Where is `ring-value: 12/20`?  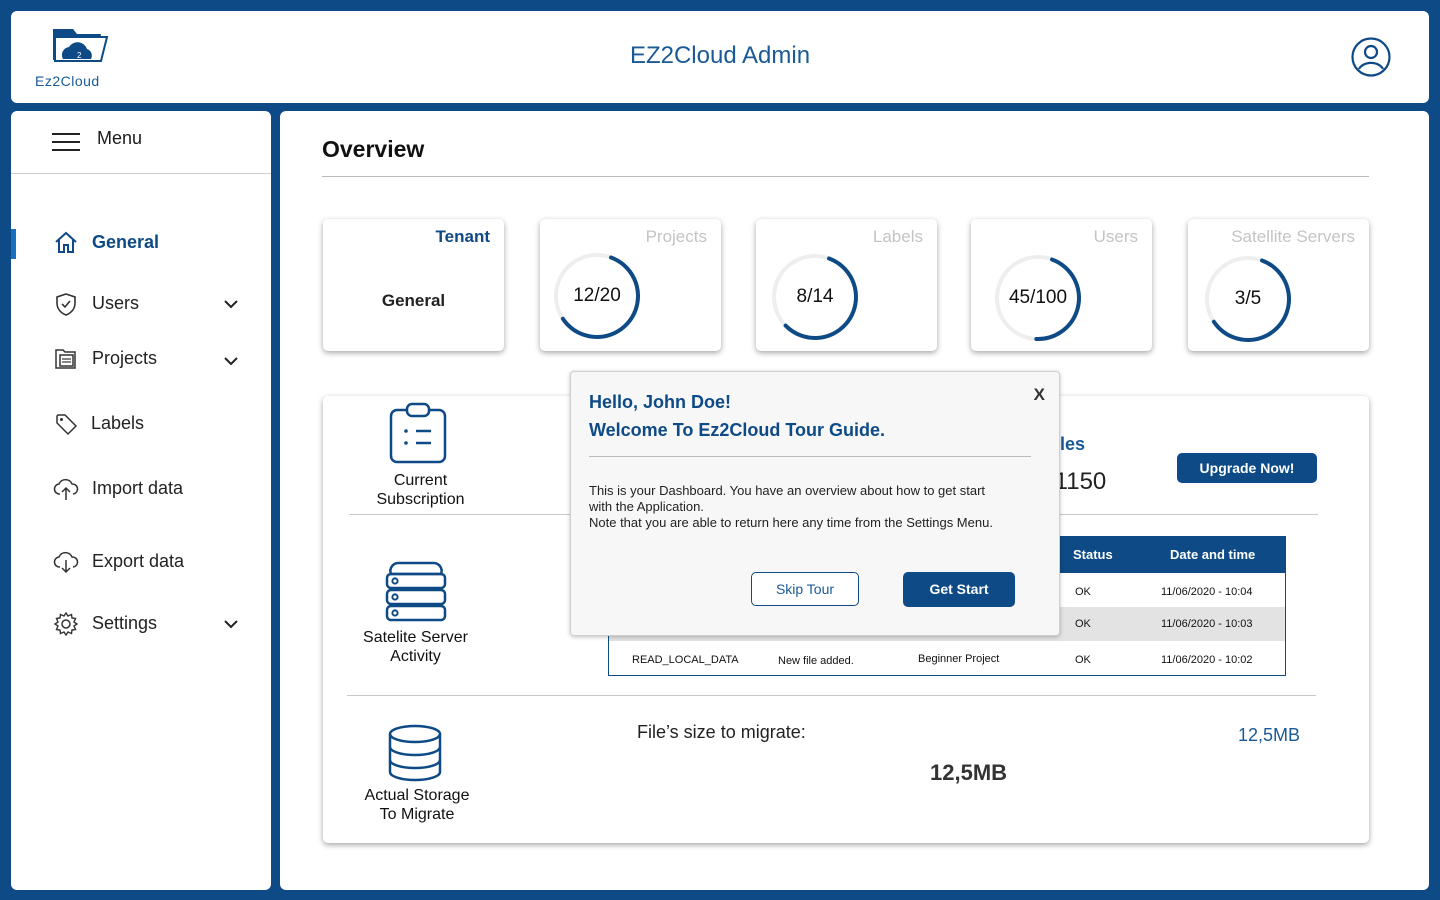 ring-value: 12/20 is located at coordinates (597, 295).